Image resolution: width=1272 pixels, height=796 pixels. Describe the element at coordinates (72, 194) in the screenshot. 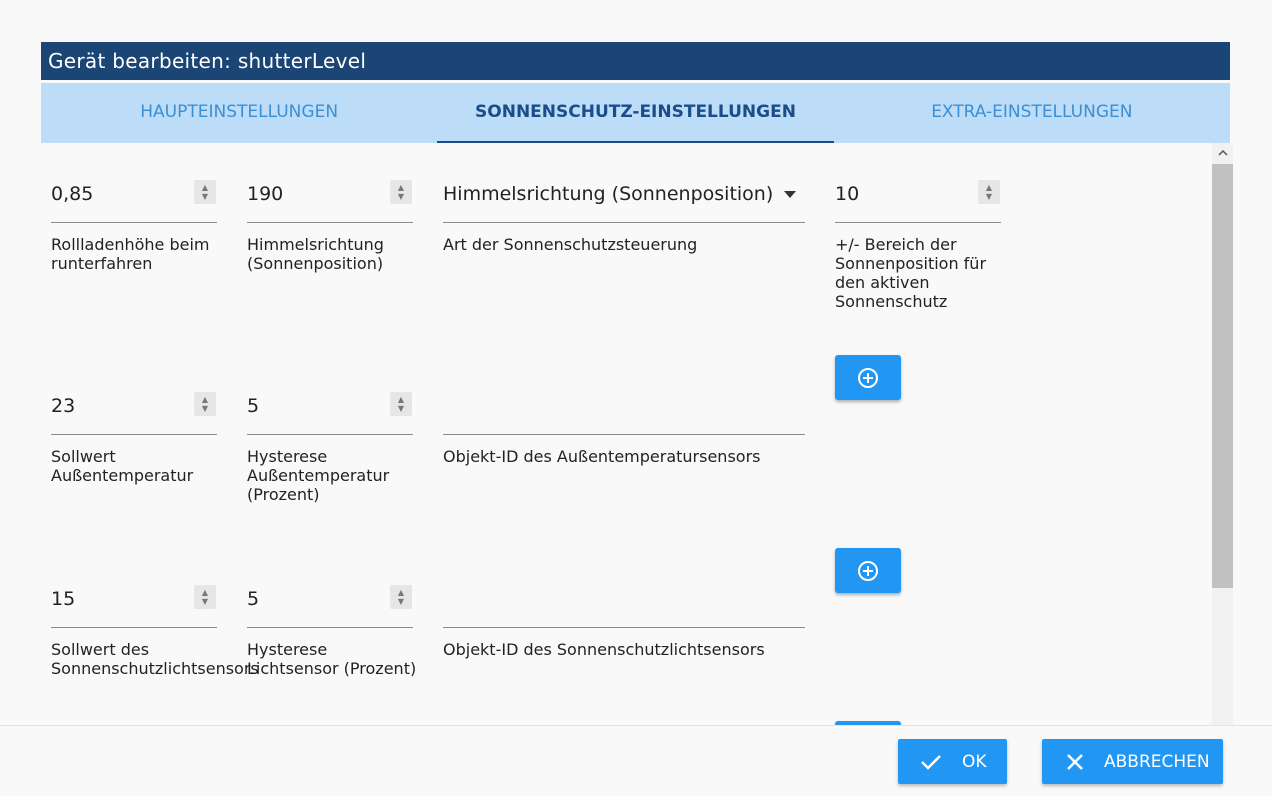

I see `shutter-height-input: 0,85` at that location.